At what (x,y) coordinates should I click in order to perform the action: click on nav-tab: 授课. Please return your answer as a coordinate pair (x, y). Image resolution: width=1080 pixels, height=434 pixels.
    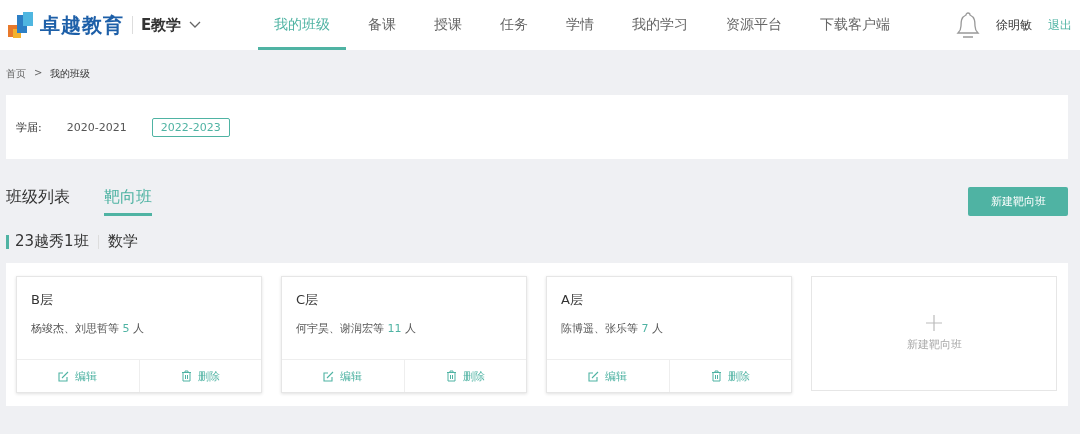
    Looking at the image, I should click on (448, 25).